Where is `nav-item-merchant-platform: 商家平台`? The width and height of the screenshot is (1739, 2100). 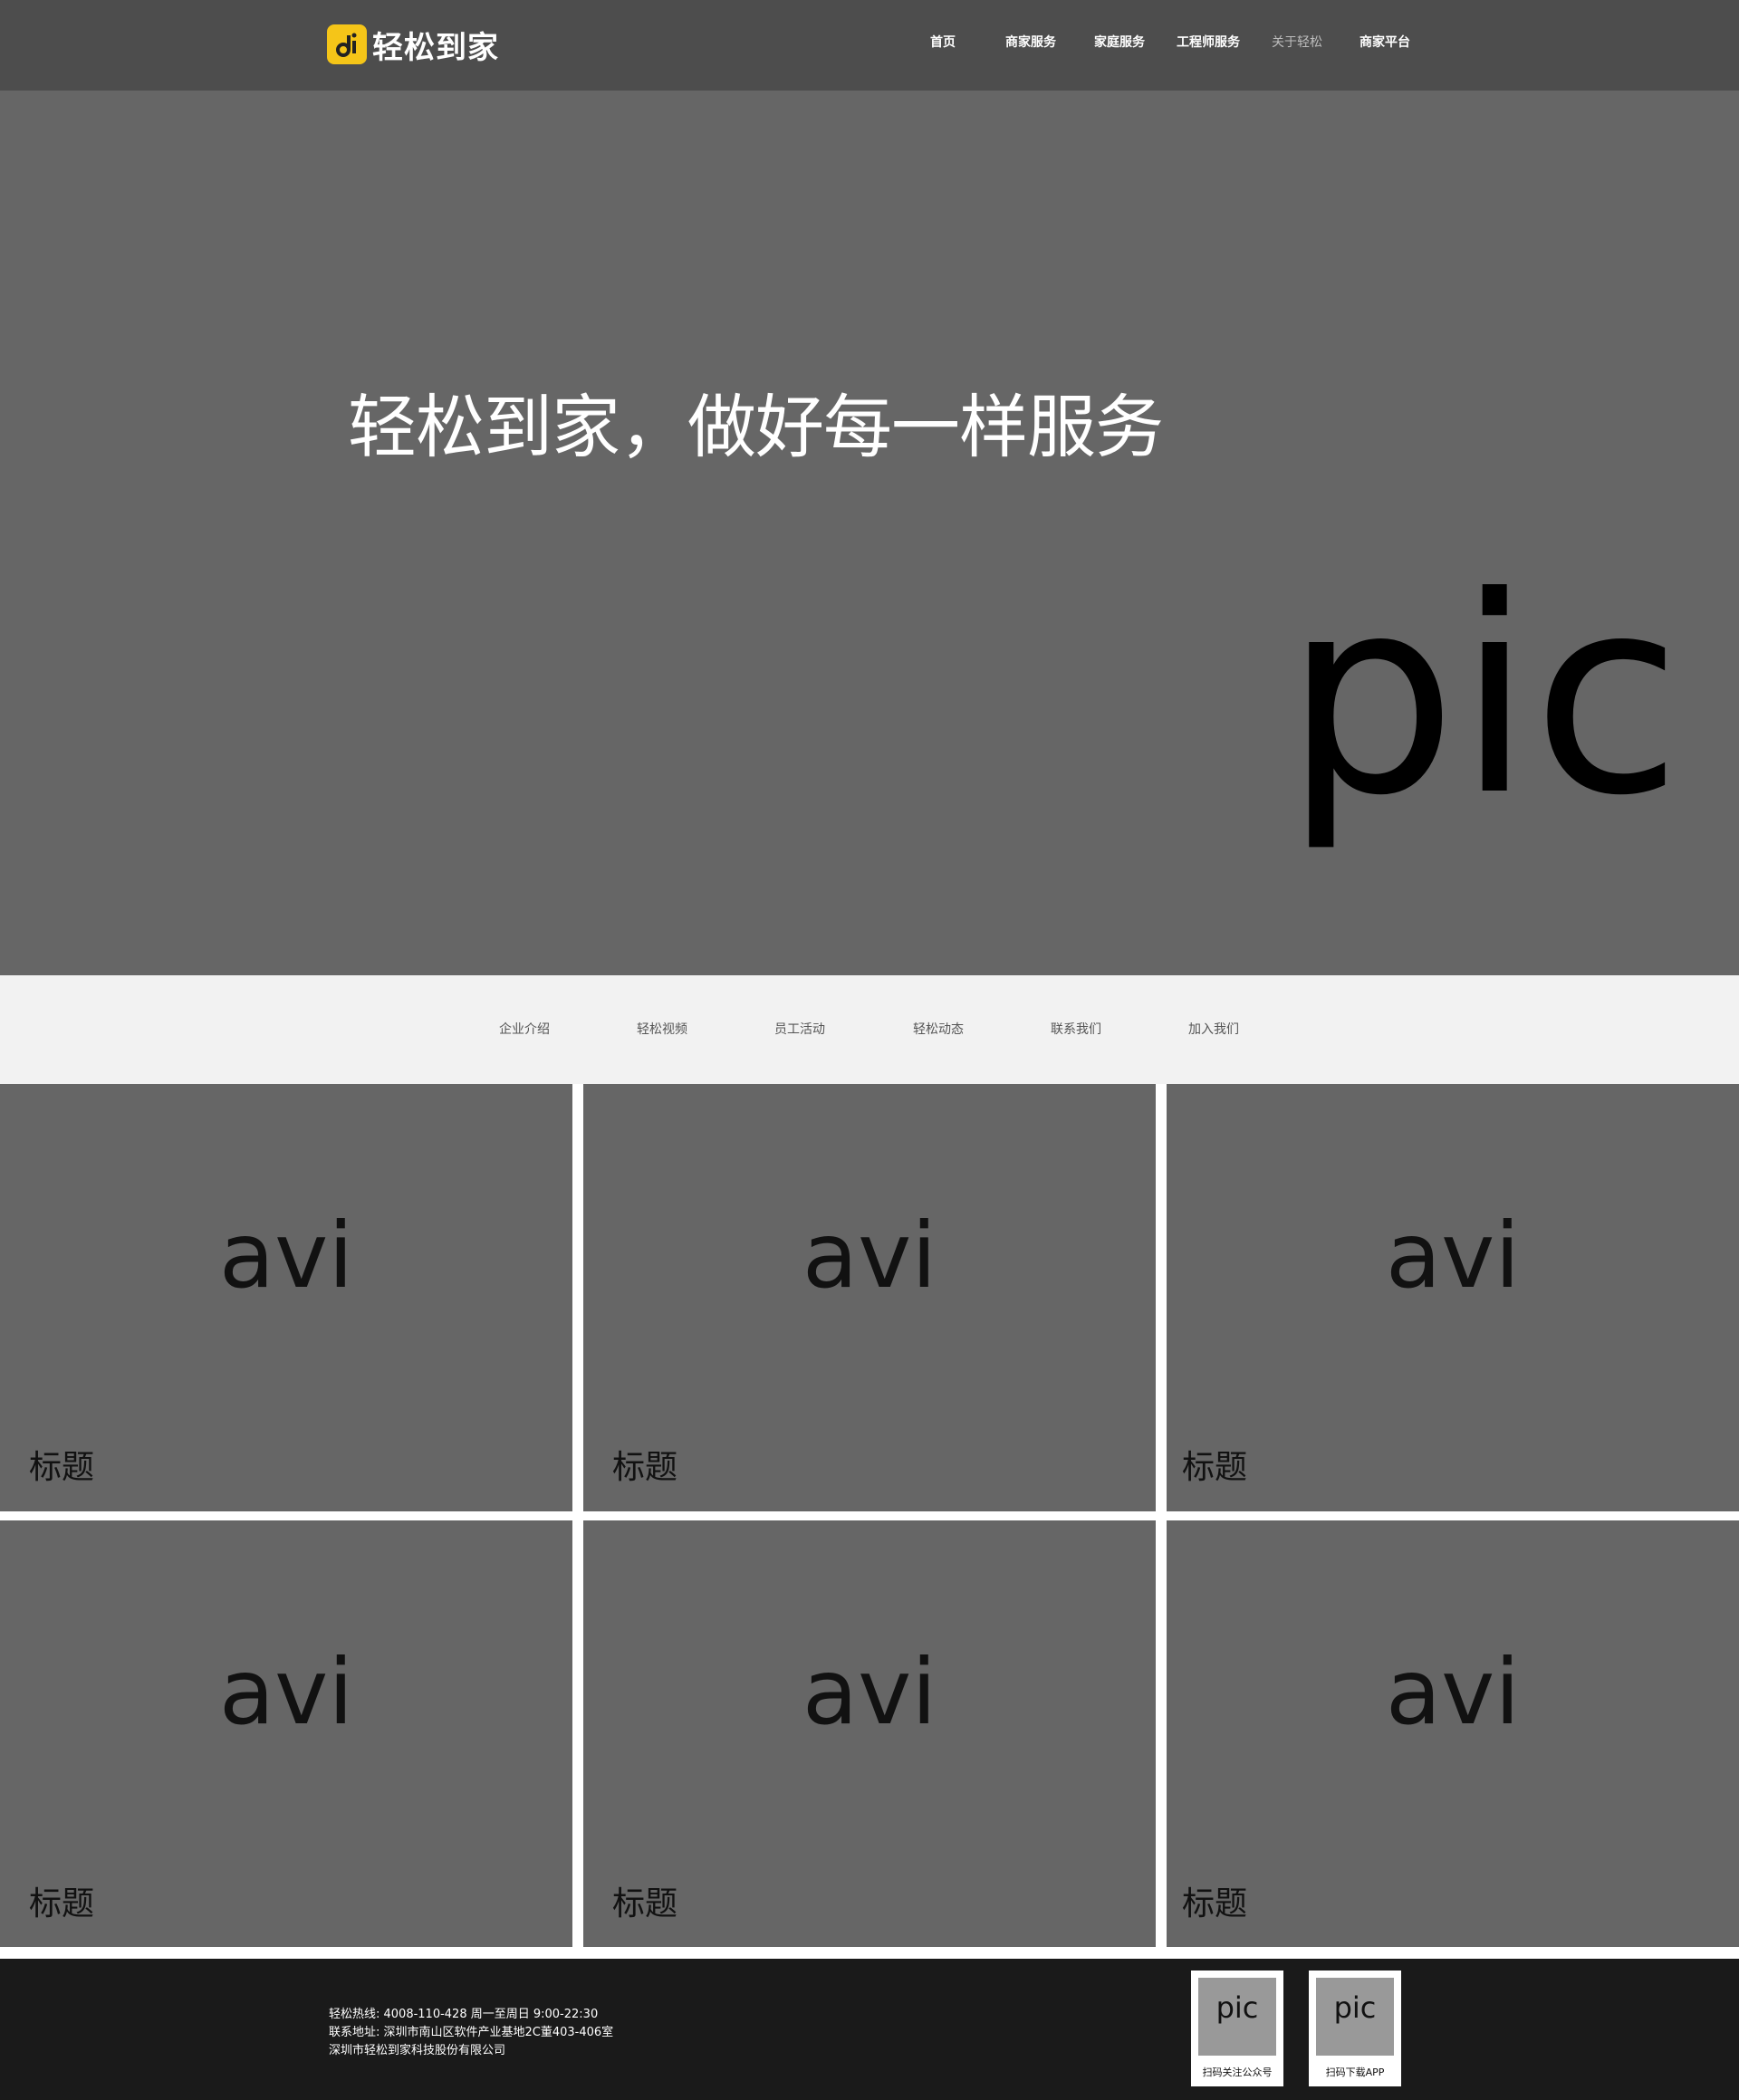
nav-item-merchant-platform: 商家平台 is located at coordinates (1384, 42).